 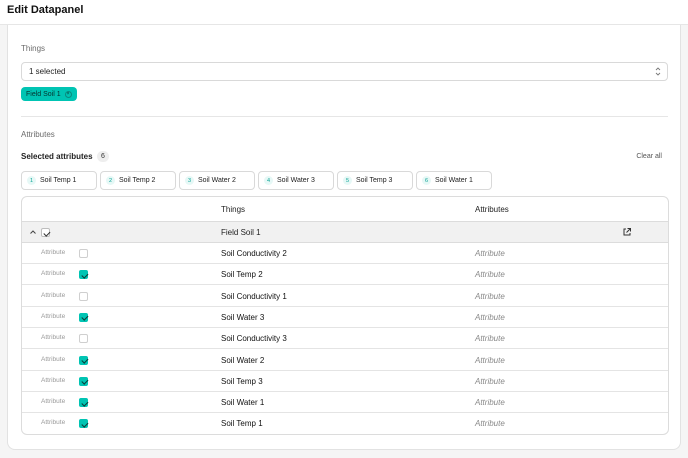 I want to click on attribute-chip-order: 4, so click(x=268, y=180).